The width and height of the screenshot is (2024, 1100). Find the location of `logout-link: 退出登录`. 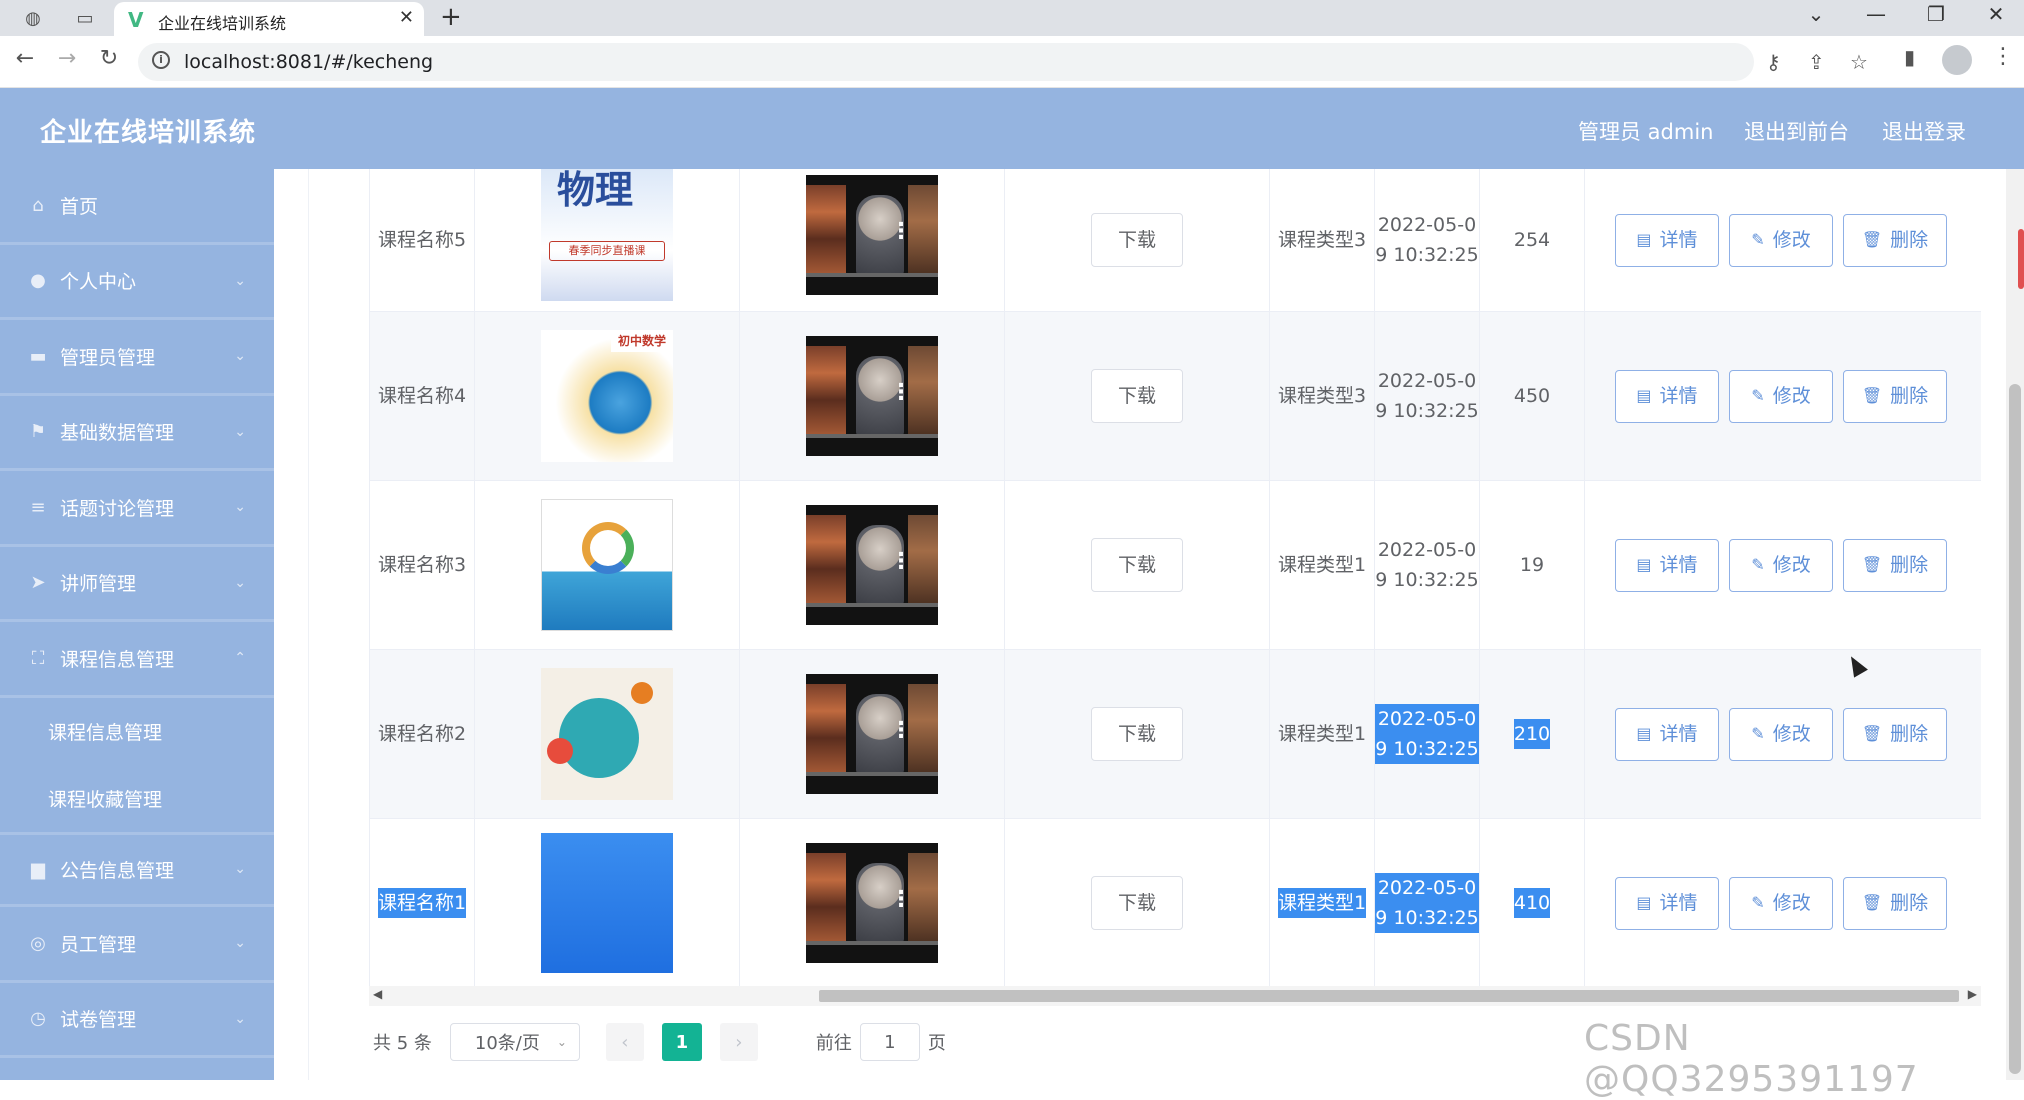

logout-link: 退出登录 is located at coordinates (1924, 131).